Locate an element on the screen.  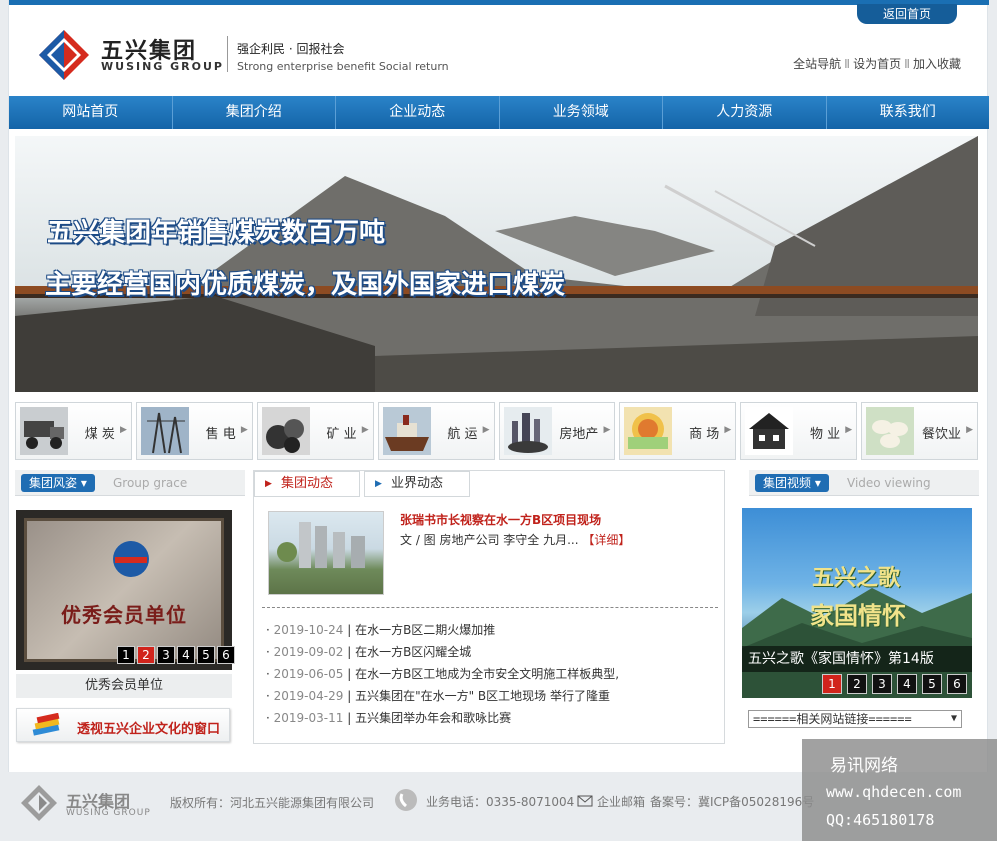
news-item: · 2019-06-05 | 在水一方B区工地成为全市安全文明施工样板典型, is located at coordinates (442, 674).